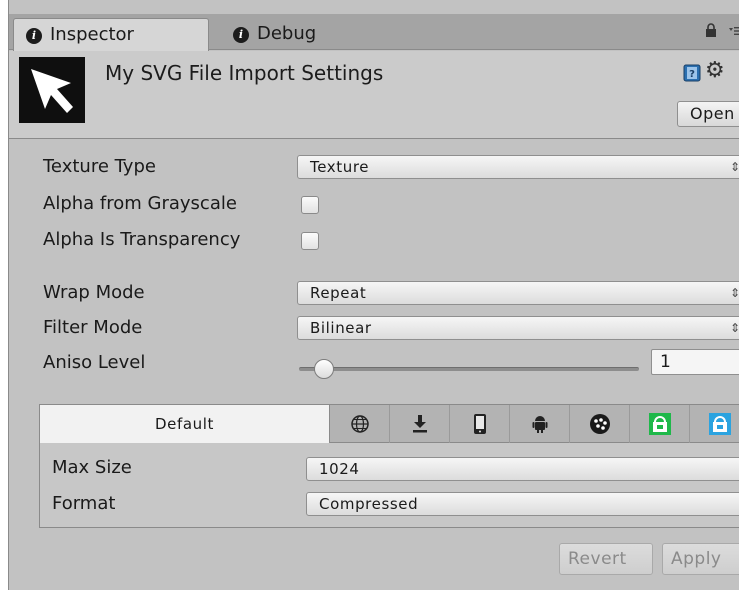 Image resolution: width=739 pixels, height=590 pixels. What do you see at coordinates (140, 203) in the screenshot?
I see `alpha-from-grayscale-label: Alpha from Grayscale` at bounding box center [140, 203].